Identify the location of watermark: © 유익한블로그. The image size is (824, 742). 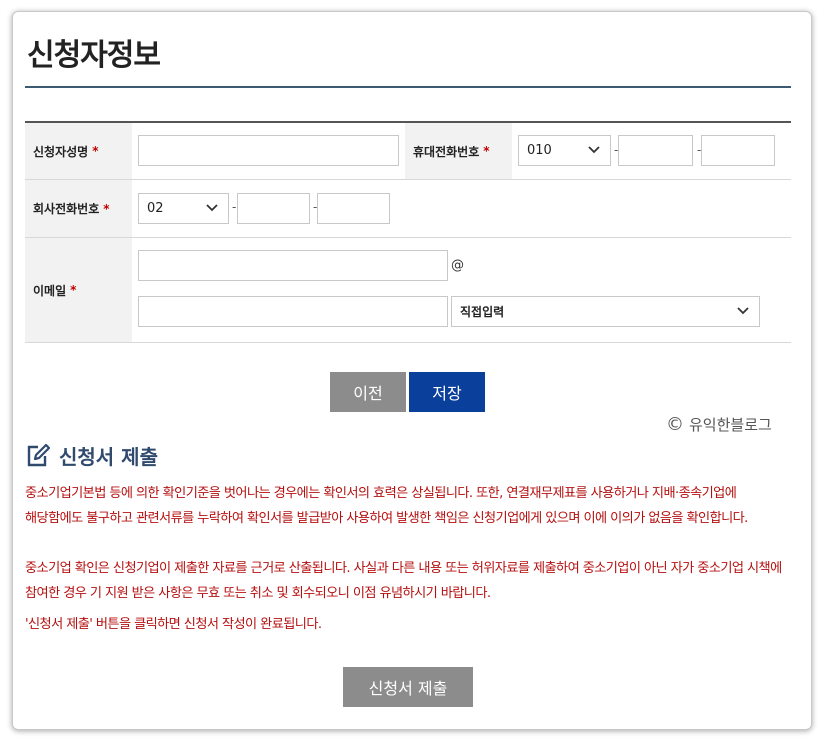
(719, 424).